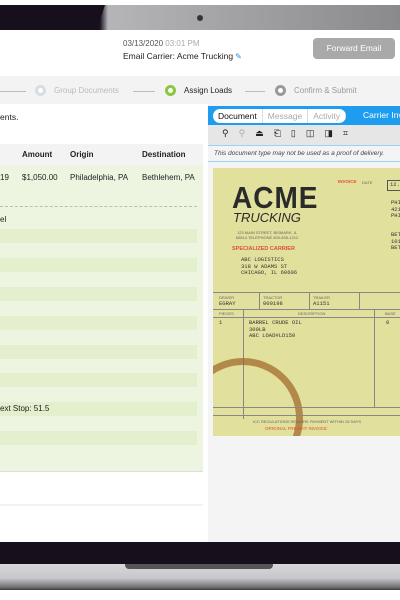 The width and height of the screenshot is (400, 600). What do you see at coordinates (259, 135) in the screenshot?
I see `stamp-icon: ⏏` at bounding box center [259, 135].